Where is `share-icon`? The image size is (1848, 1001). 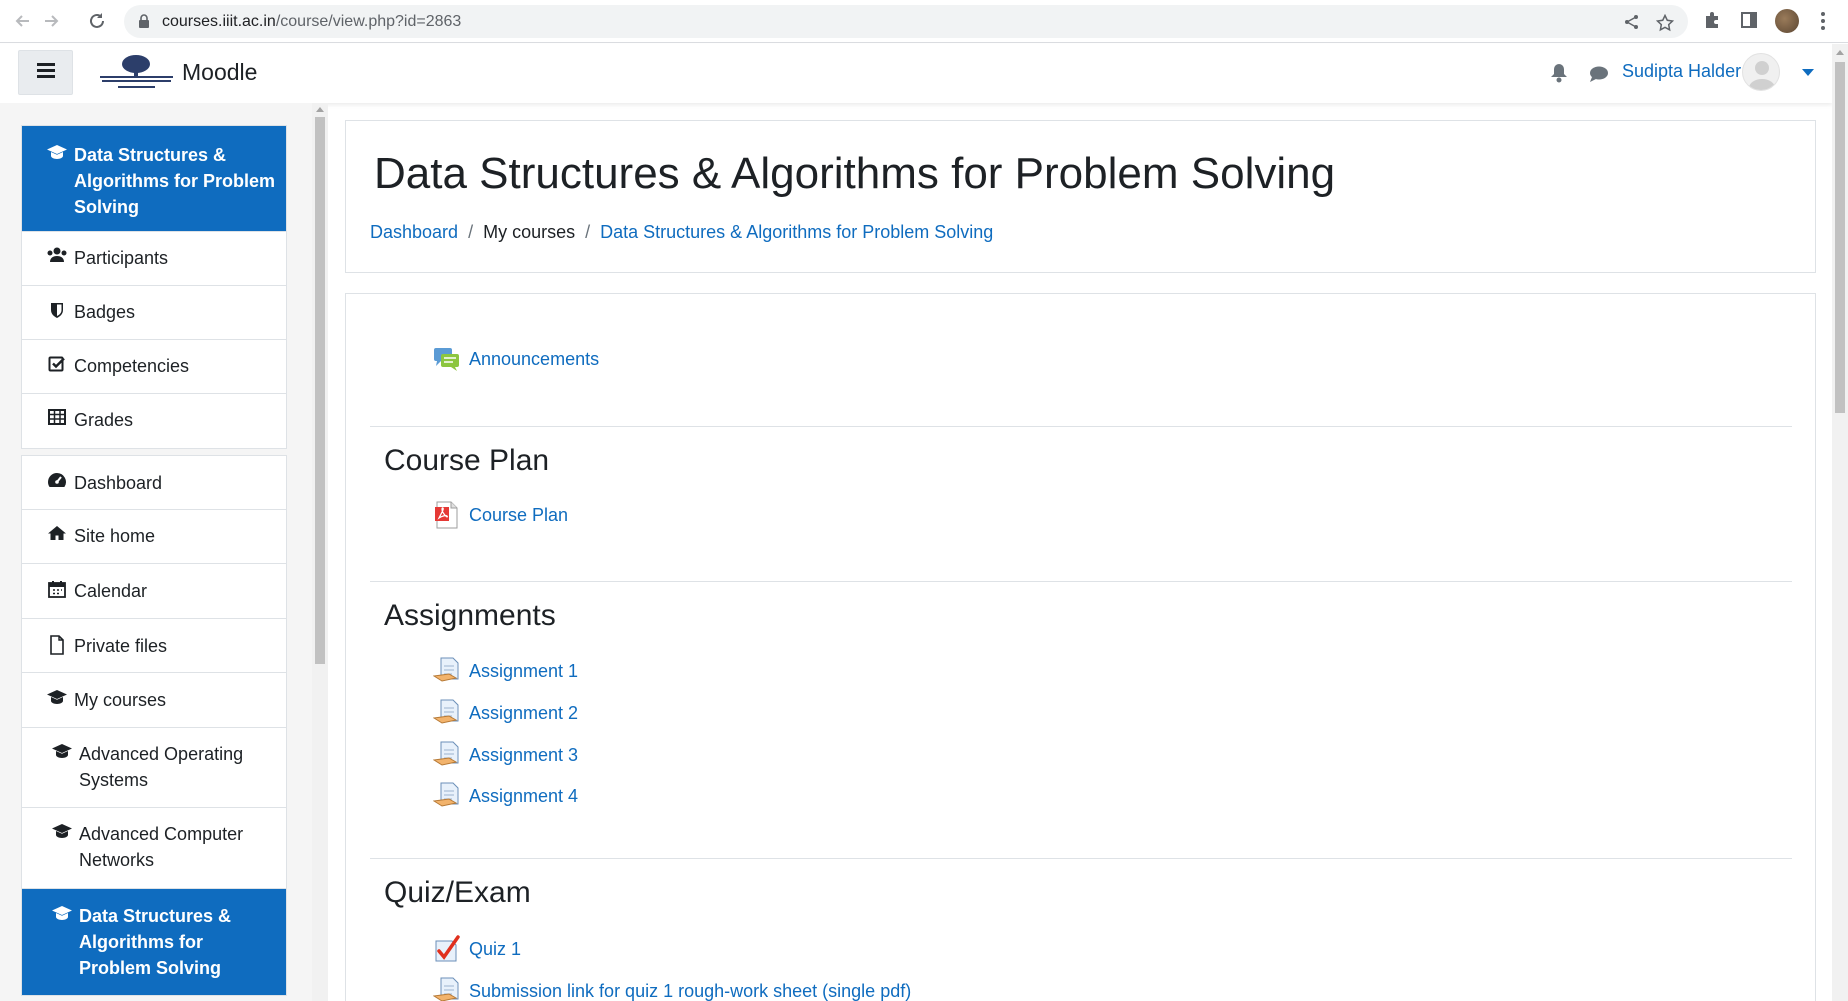
share-icon is located at coordinates (1632, 24).